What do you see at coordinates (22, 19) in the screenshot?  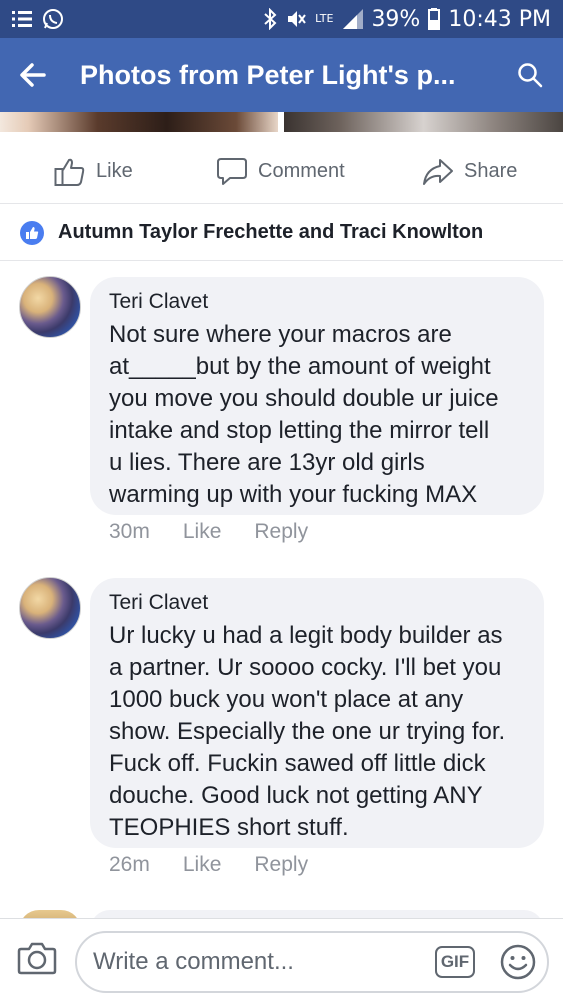 I see `notification-list-icon` at bounding box center [22, 19].